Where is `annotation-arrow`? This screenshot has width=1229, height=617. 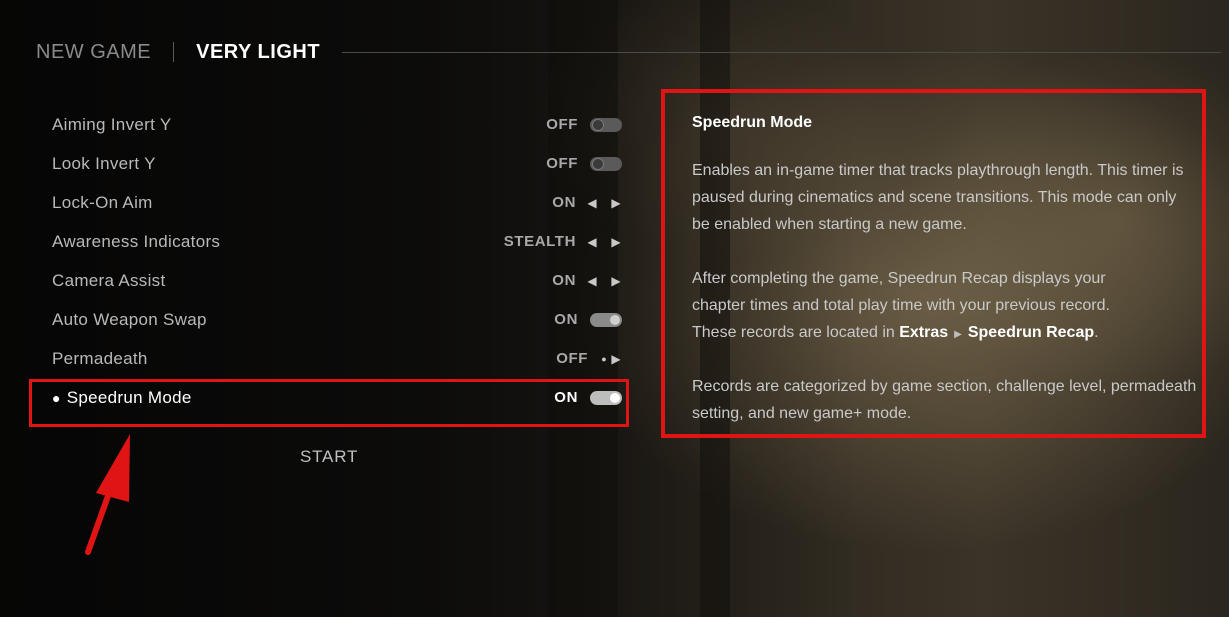 annotation-arrow is located at coordinates (107, 494).